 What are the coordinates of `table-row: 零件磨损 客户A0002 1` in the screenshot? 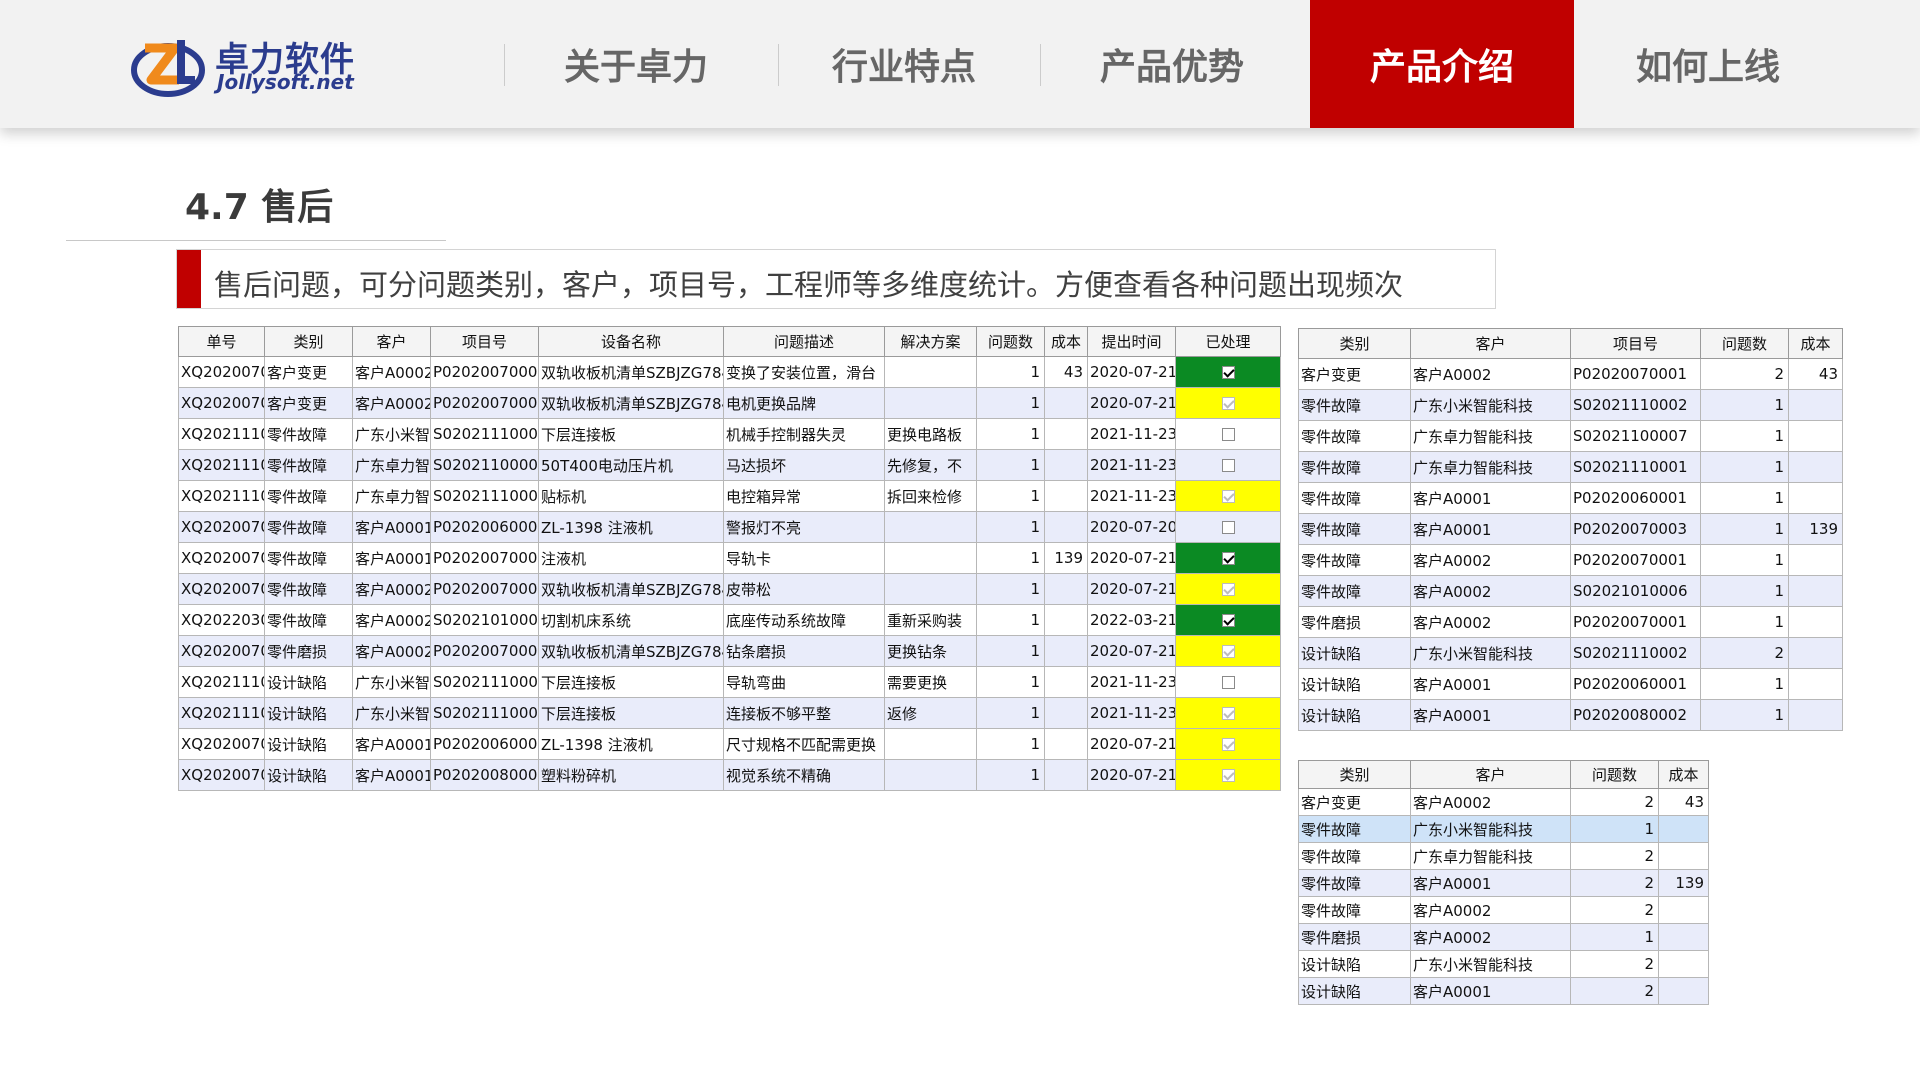 It's located at (1503, 937).